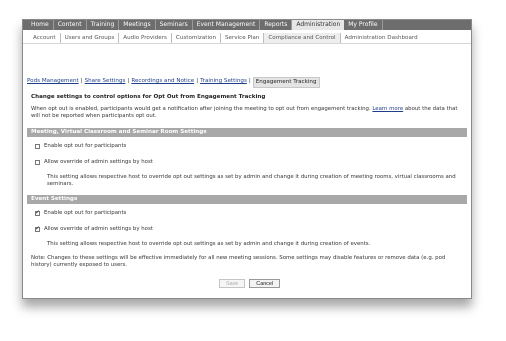 This screenshot has width=506, height=341. I want to click on event-enable-opt-out-checkbox, so click(37, 212).